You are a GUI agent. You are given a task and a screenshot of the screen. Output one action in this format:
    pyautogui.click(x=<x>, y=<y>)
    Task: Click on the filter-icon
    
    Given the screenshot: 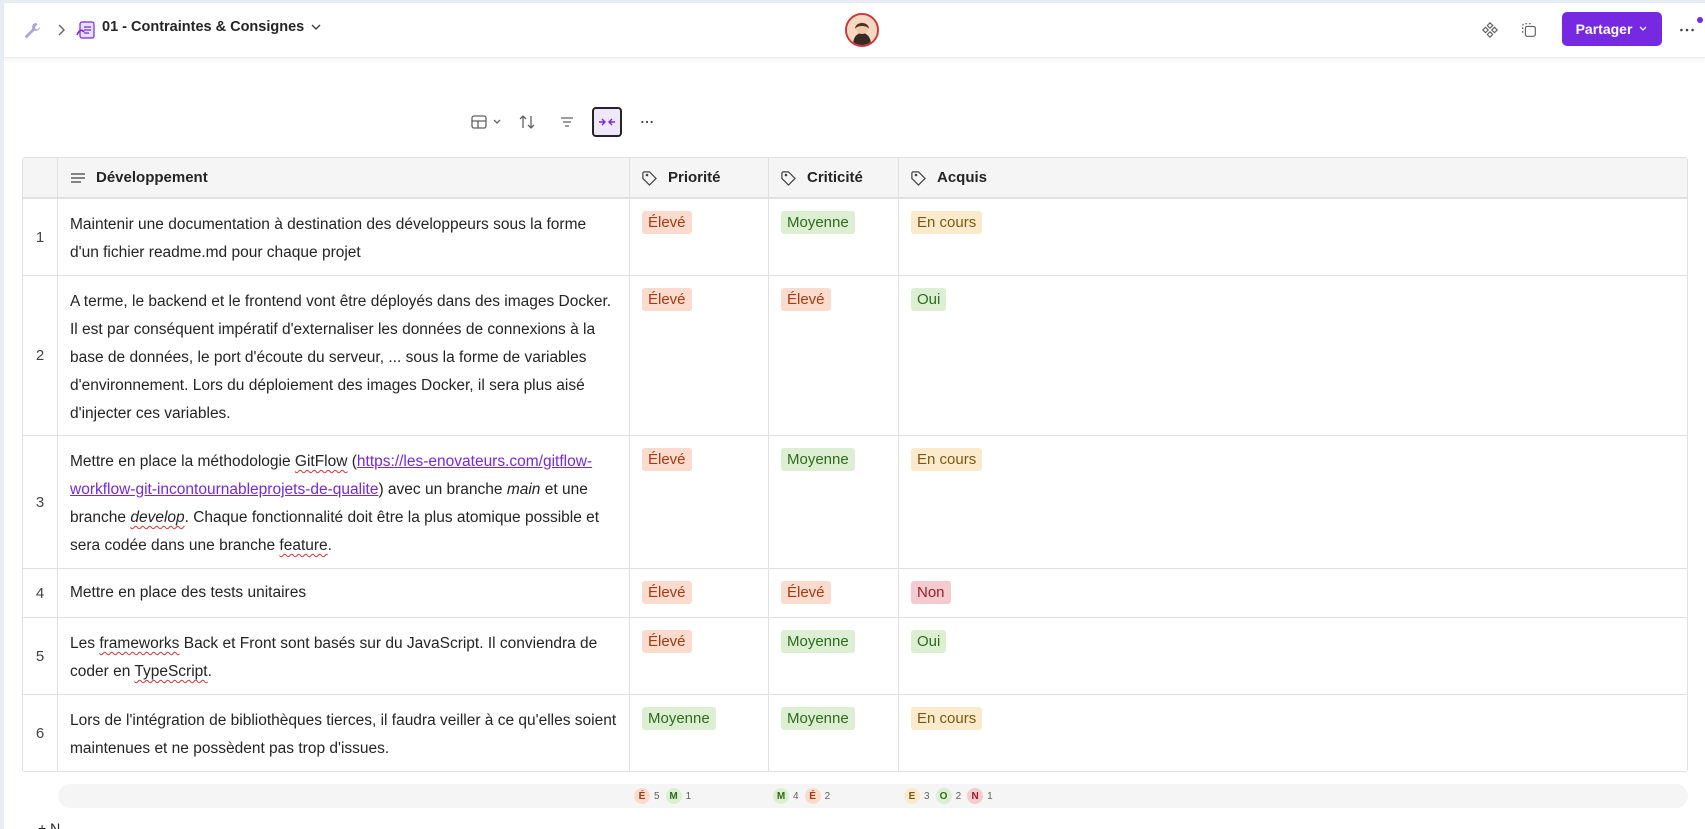 What is the action you would take?
    pyautogui.click(x=567, y=122)
    